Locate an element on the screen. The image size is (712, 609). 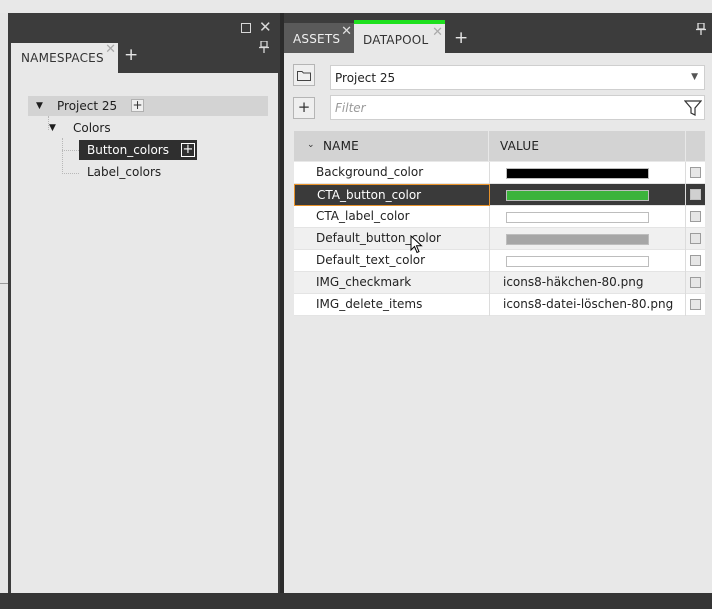
cell-value: icons8-häkchen-80.png is located at coordinates (588, 283).